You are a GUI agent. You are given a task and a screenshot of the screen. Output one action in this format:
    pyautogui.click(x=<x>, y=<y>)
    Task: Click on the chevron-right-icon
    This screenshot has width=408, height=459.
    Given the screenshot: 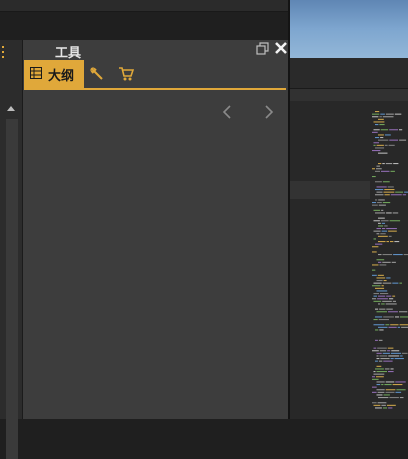 What is the action you would take?
    pyautogui.click(x=269, y=112)
    